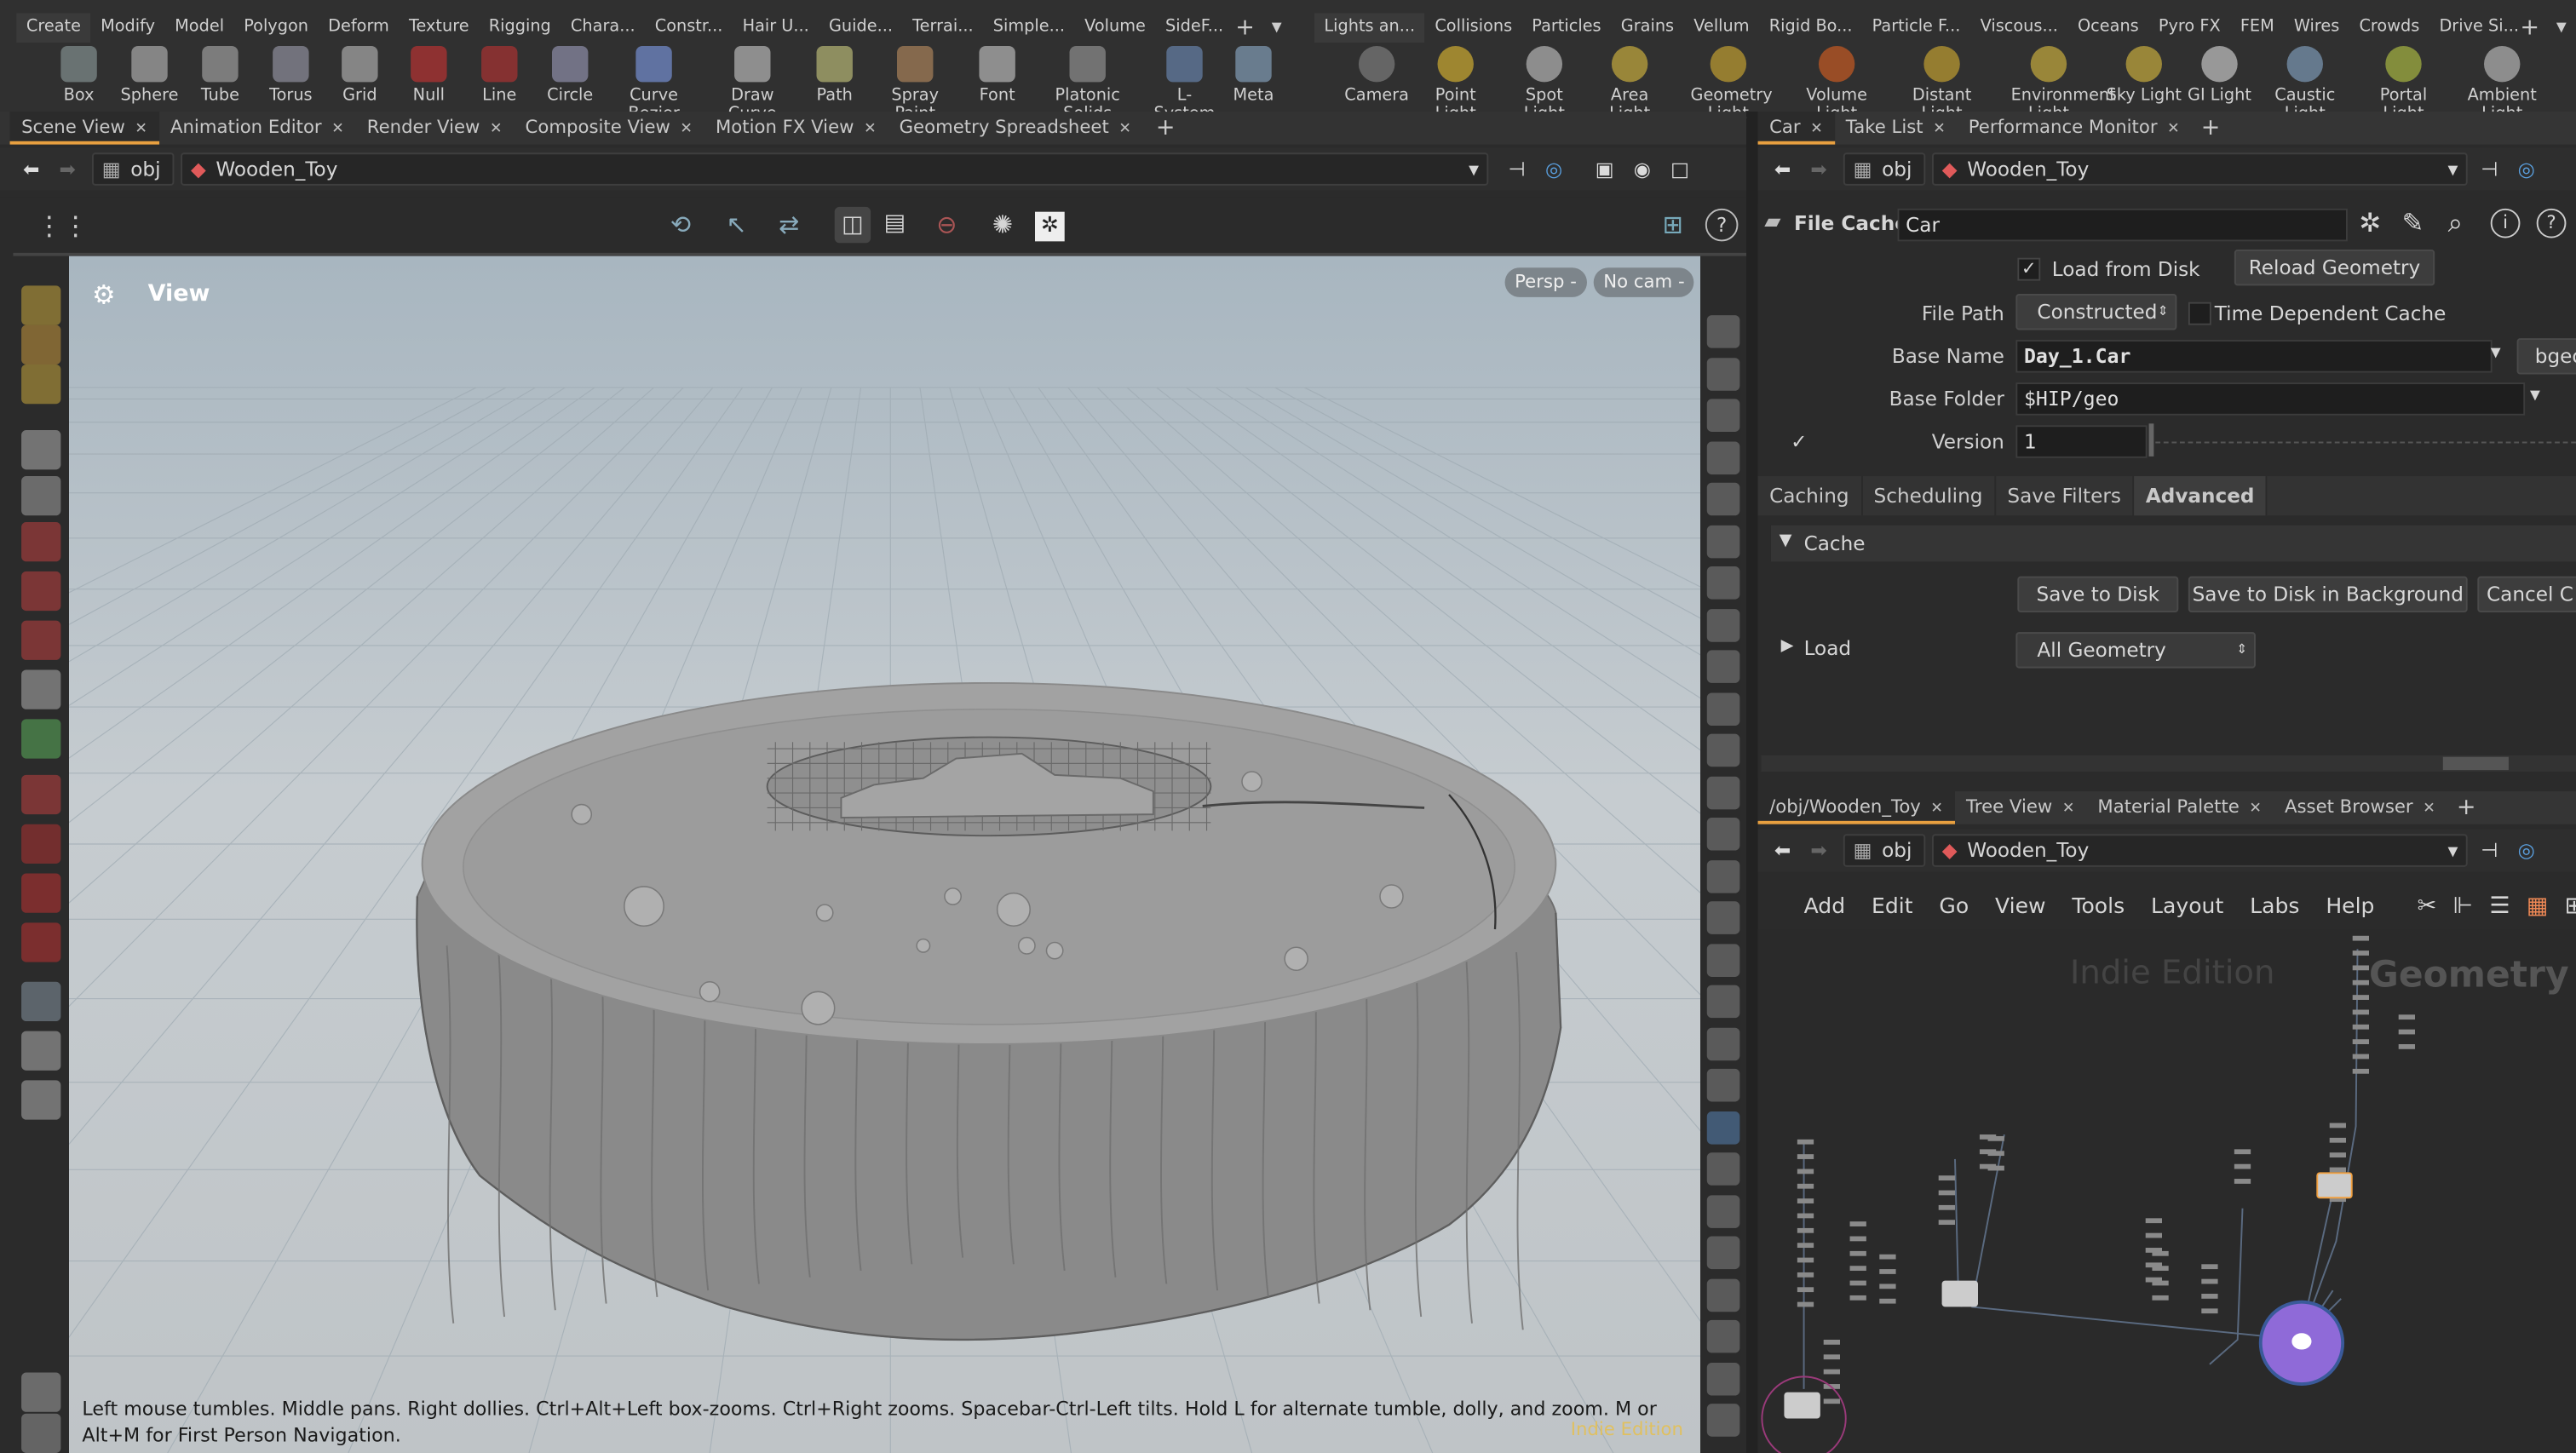 This screenshot has height=1453, width=2576. I want to click on shelf-tab: Pyro FX, so click(2189, 28).